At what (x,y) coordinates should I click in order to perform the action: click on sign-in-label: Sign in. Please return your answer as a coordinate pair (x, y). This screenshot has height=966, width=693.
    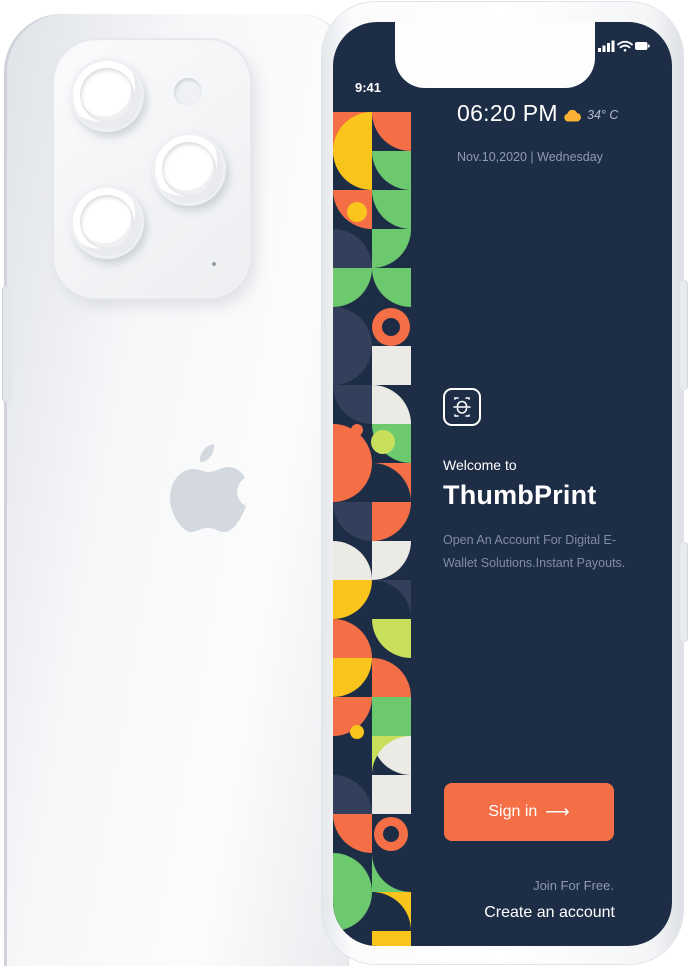
    Looking at the image, I should click on (513, 811).